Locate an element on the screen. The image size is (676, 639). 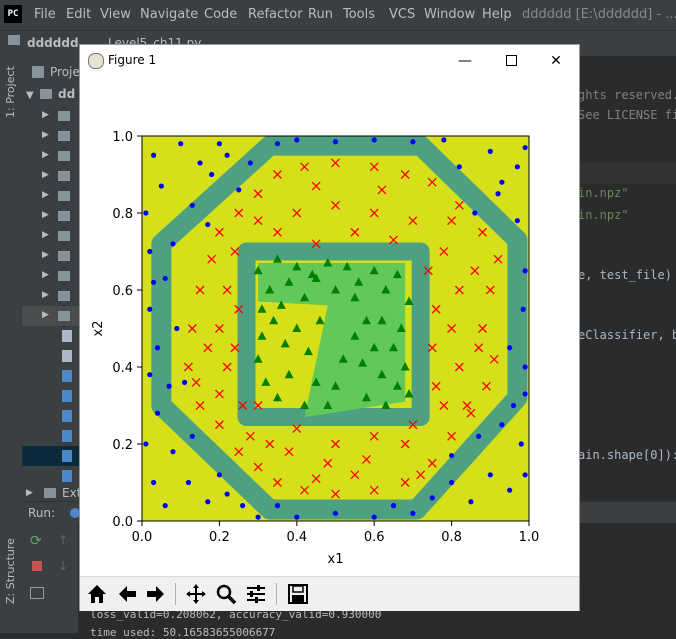
tree-external-libraries: Ext is located at coordinates (71, 493).